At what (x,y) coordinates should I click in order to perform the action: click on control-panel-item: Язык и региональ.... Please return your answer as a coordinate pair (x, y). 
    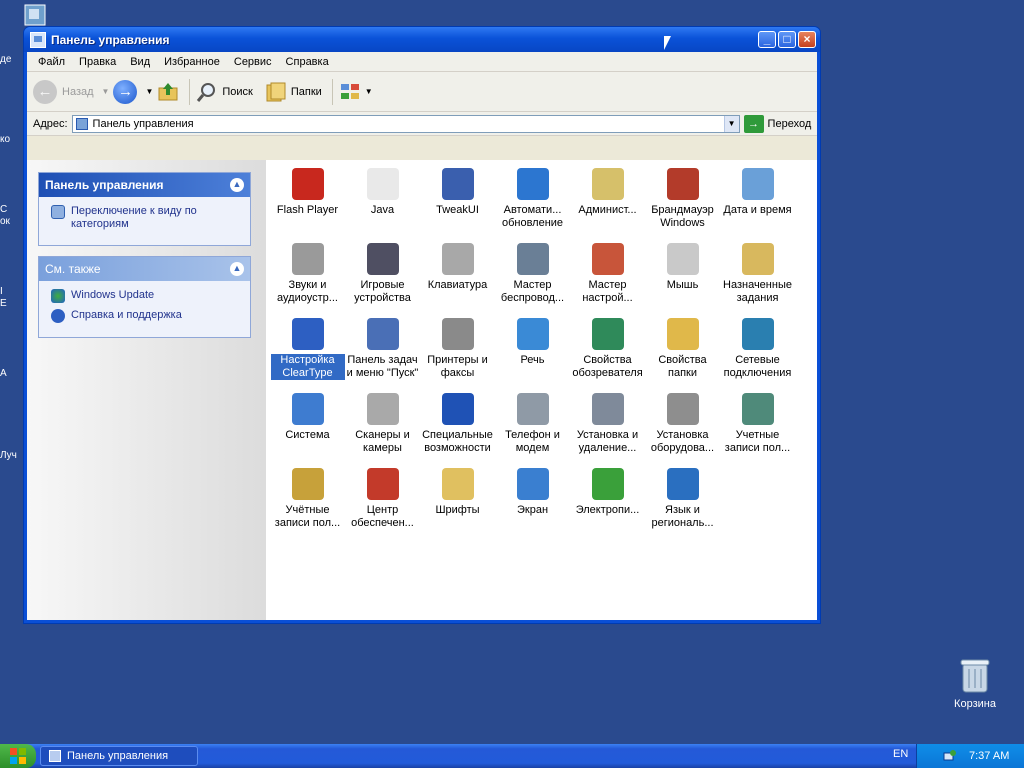
    Looking at the image, I should click on (682, 503).